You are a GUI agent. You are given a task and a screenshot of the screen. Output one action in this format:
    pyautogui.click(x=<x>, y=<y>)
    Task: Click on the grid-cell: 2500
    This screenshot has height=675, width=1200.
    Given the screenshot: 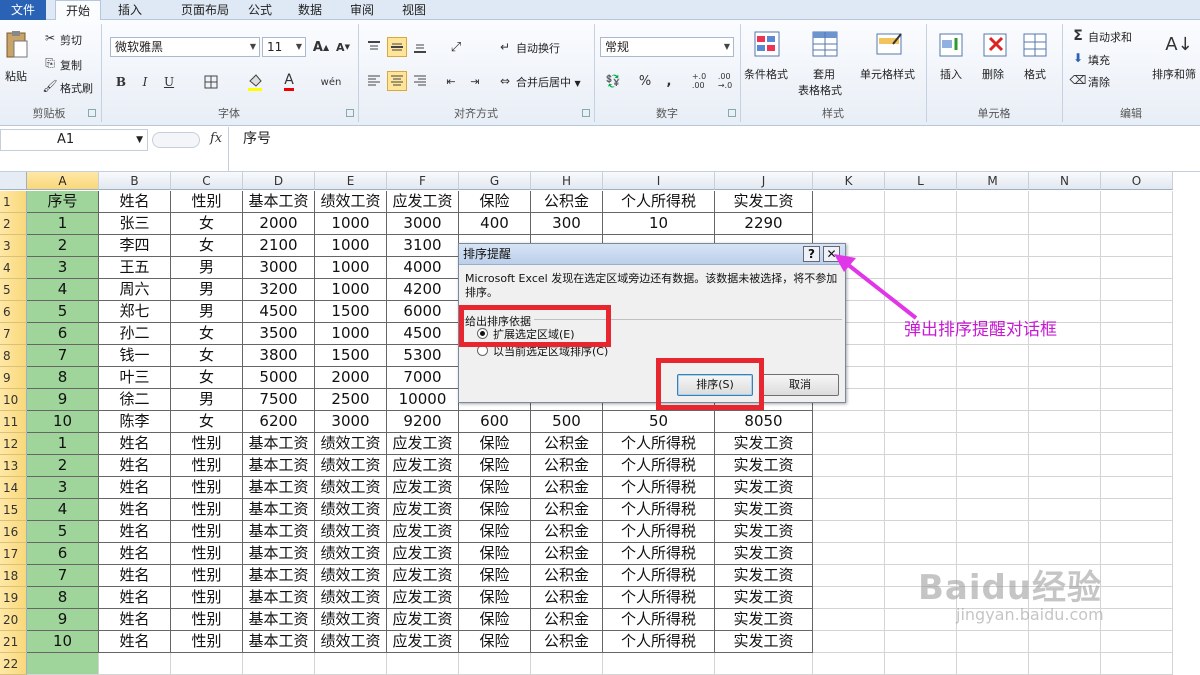 What is the action you would take?
    pyautogui.click(x=351, y=400)
    